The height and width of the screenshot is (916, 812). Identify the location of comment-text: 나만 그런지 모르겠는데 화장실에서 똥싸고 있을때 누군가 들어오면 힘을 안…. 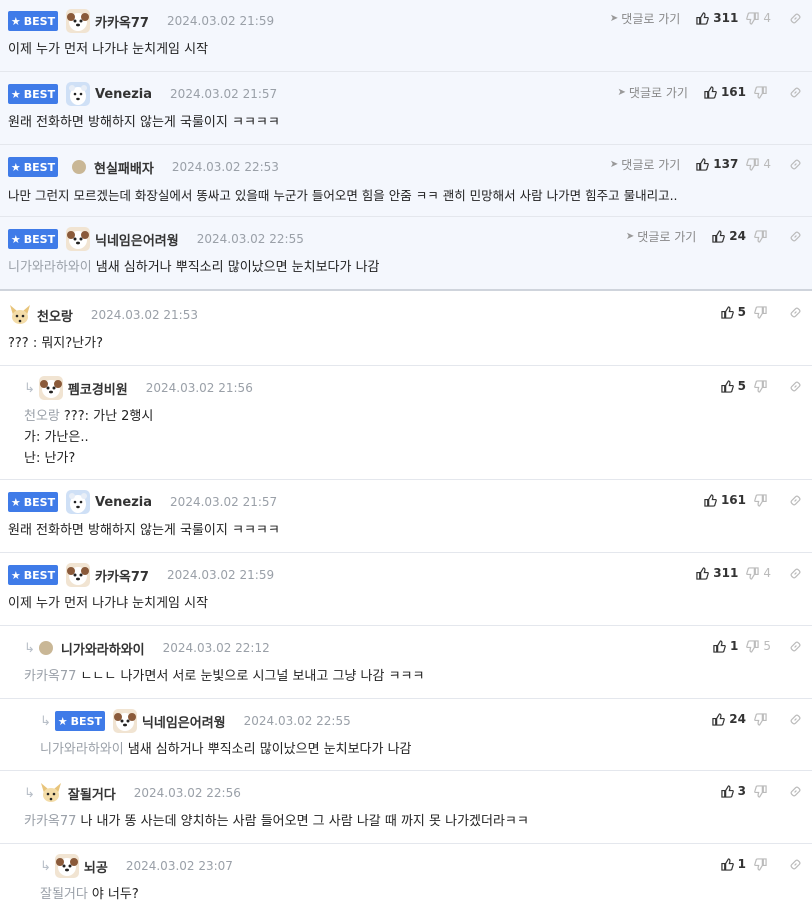
(343, 195).